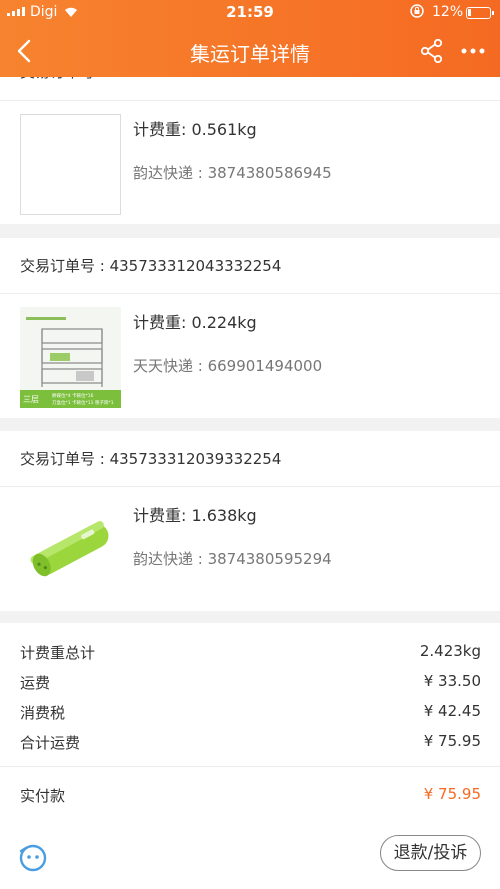  What do you see at coordinates (452, 794) in the screenshot?
I see `paid-amount: ¥ 75.95` at bounding box center [452, 794].